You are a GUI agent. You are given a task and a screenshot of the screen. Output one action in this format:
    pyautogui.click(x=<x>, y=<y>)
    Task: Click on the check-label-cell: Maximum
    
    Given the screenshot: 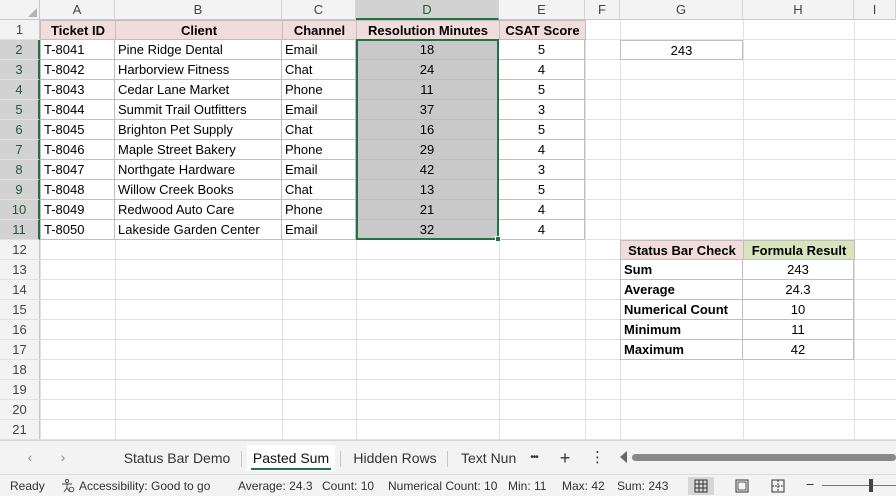 What is the action you would take?
    pyautogui.click(x=681, y=350)
    